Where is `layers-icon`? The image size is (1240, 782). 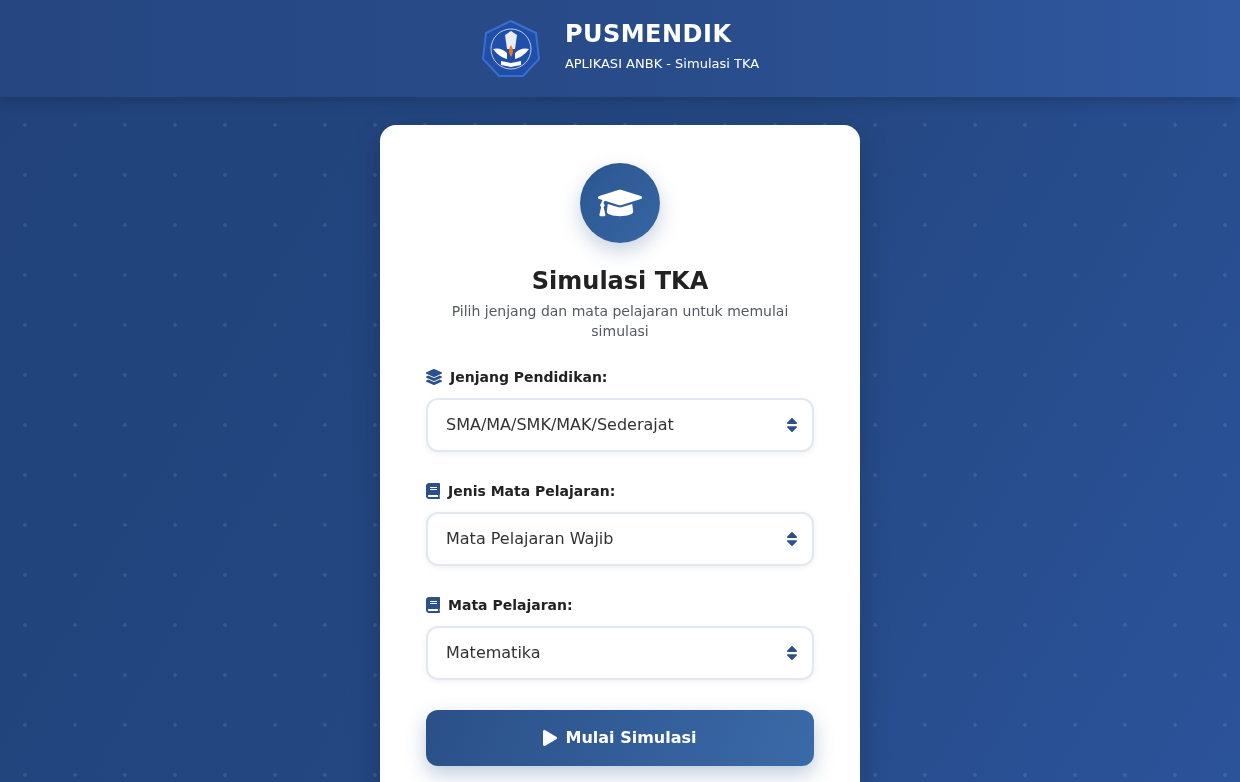
layers-icon is located at coordinates (434, 377).